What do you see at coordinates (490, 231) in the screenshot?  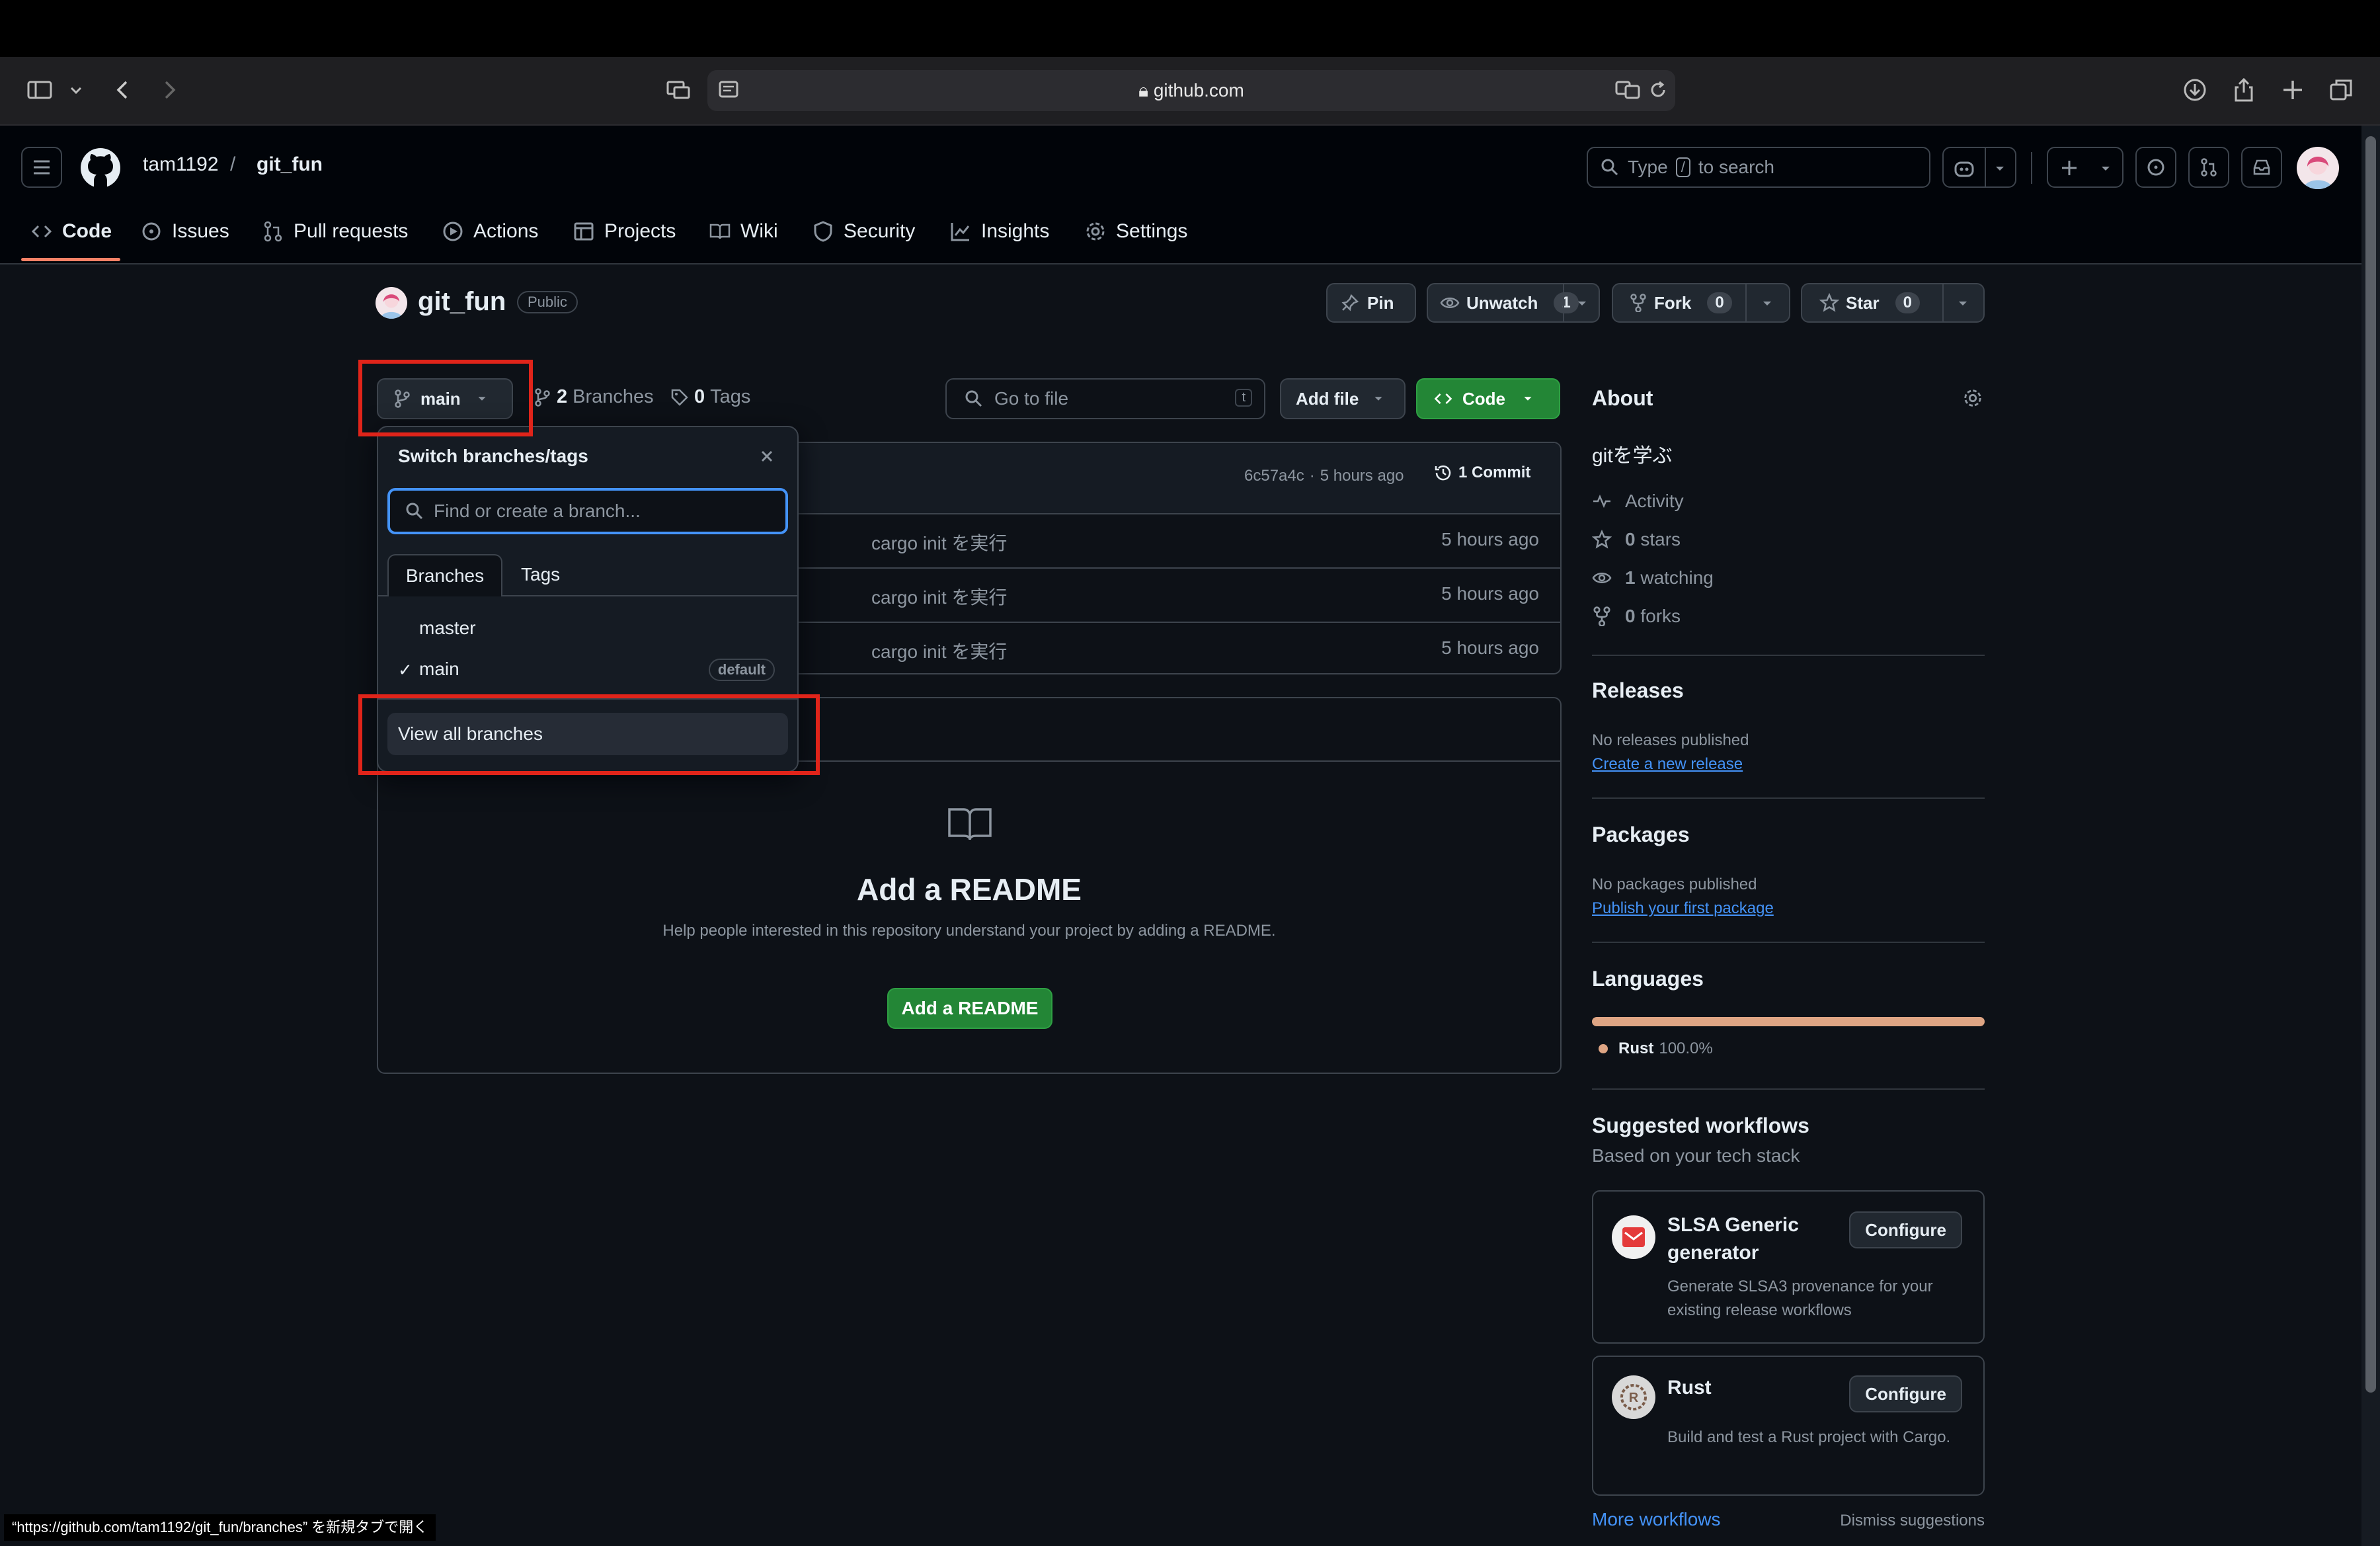 I see `tab-actions: Actions` at bounding box center [490, 231].